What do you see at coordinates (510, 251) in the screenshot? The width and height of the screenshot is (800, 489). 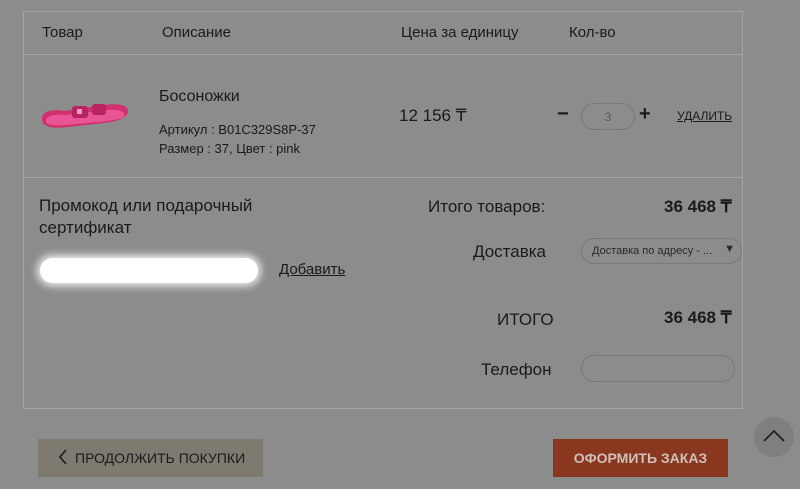 I see `delivery-label: Доставка` at bounding box center [510, 251].